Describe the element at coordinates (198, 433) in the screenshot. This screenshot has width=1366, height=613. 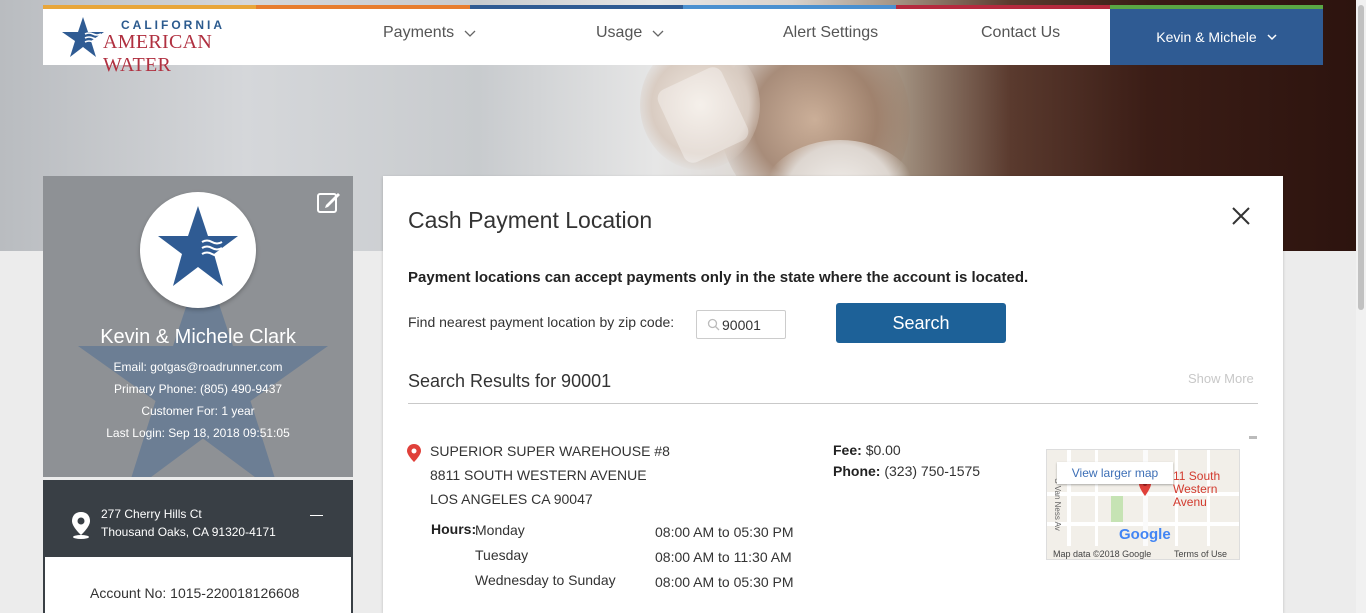
I see `profile-last-login: Last Login: Sep 18, 2018 09:51:05` at that location.